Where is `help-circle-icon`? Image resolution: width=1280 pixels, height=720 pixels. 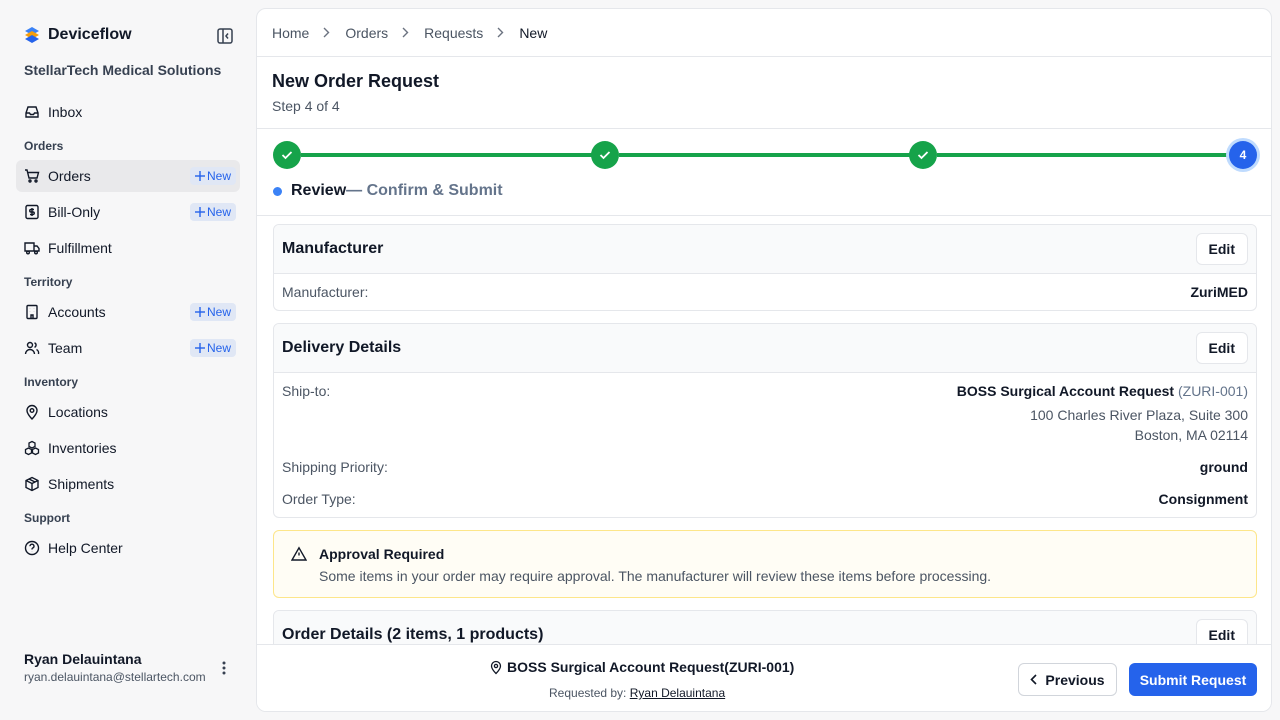 help-circle-icon is located at coordinates (32, 548).